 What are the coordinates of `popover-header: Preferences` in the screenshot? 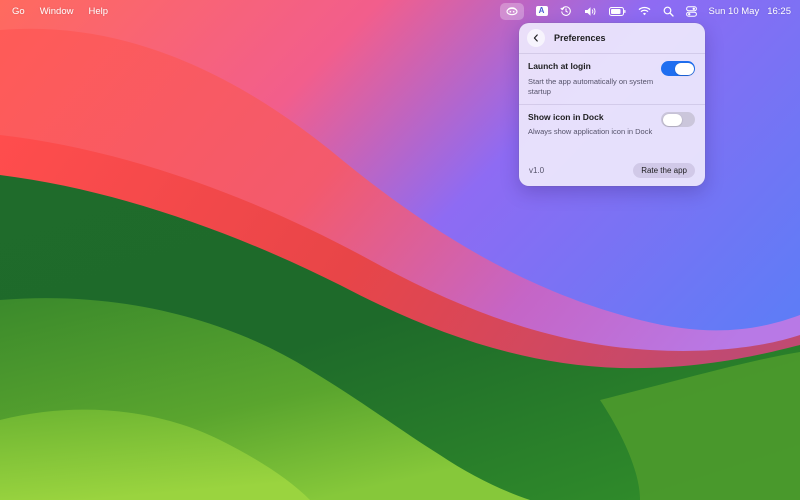 It's located at (612, 38).